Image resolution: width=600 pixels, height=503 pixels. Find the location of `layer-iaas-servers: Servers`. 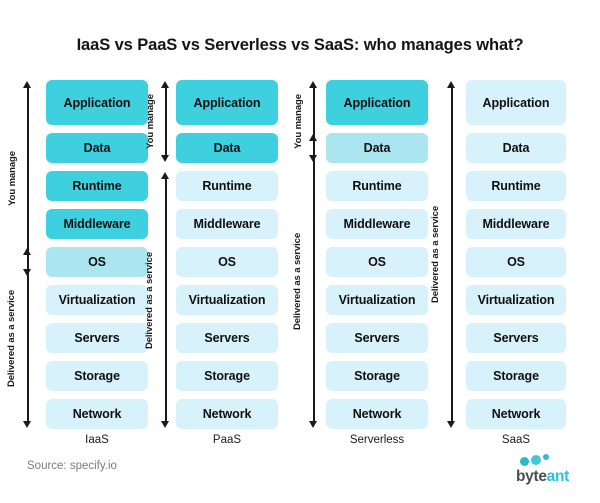

layer-iaas-servers: Servers is located at coordinates (97, 338).